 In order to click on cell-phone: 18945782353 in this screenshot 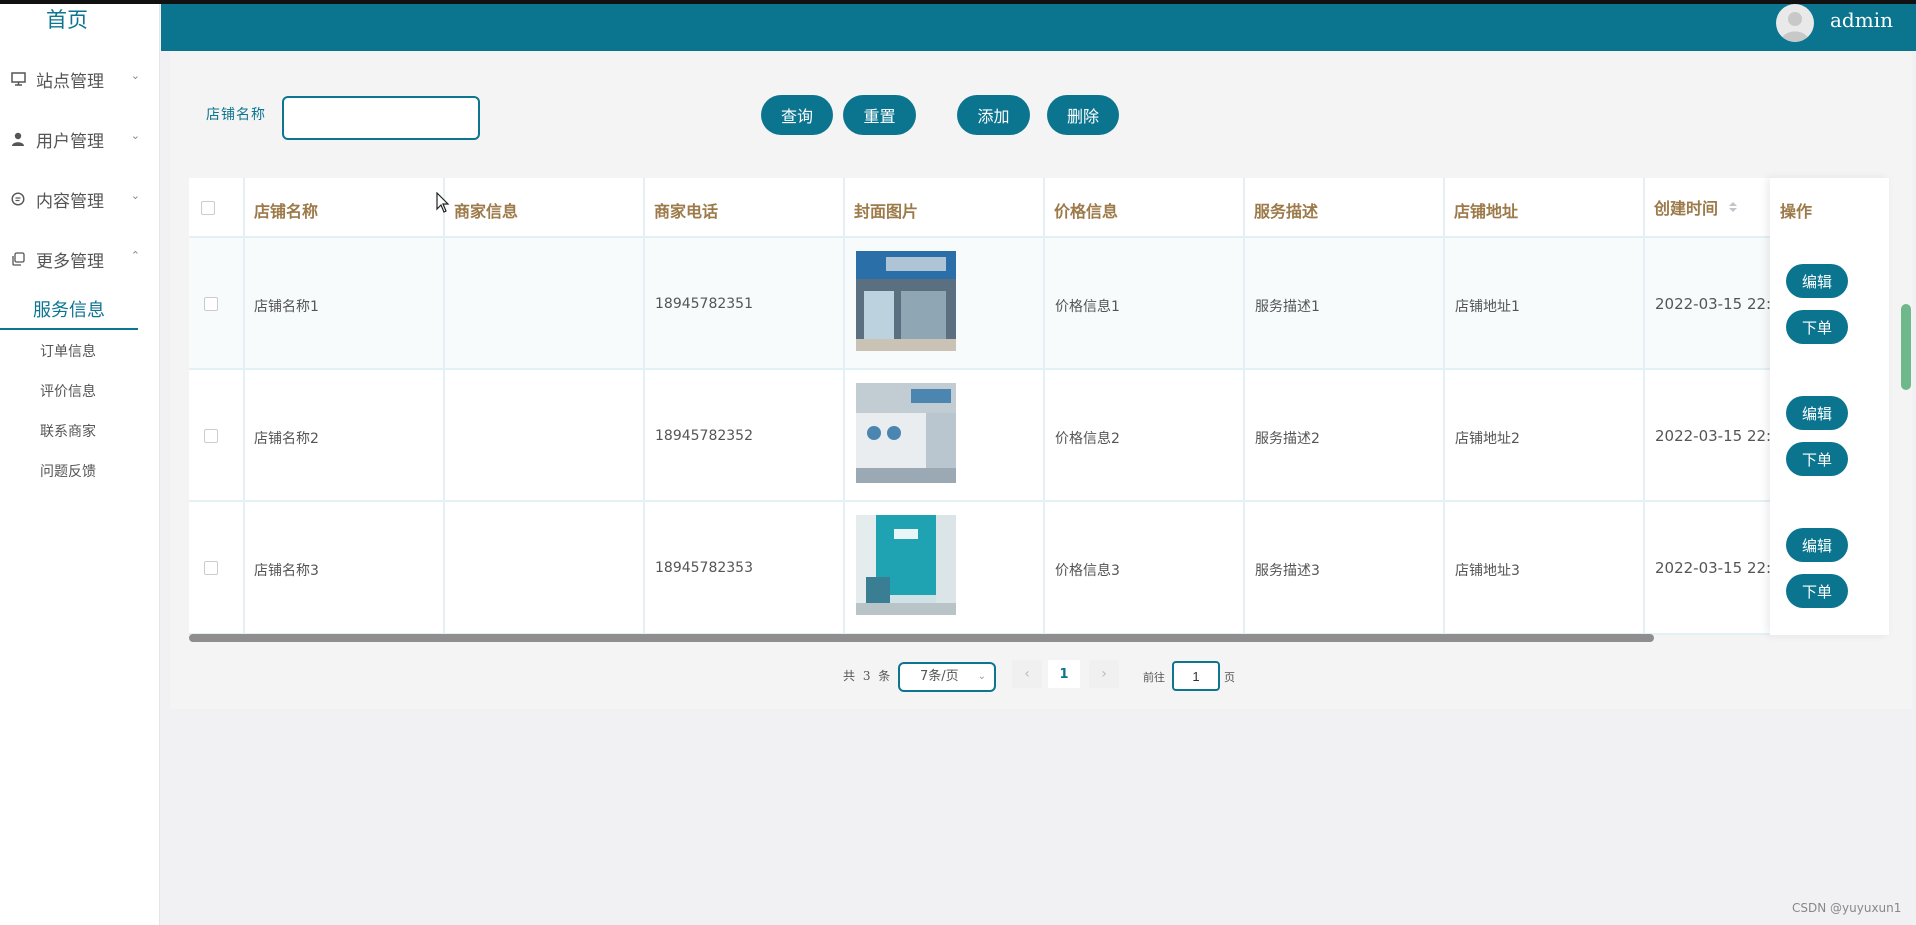, I will do `click(704, 568)`.